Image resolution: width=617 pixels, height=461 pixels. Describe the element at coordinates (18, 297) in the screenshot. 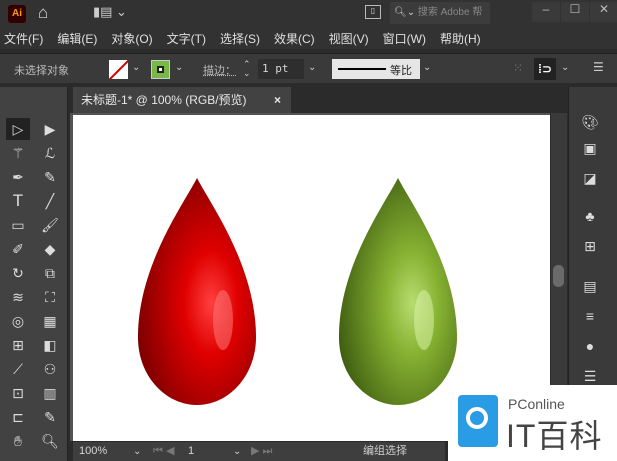

I see `width-tool-icon: ≋` at that location.